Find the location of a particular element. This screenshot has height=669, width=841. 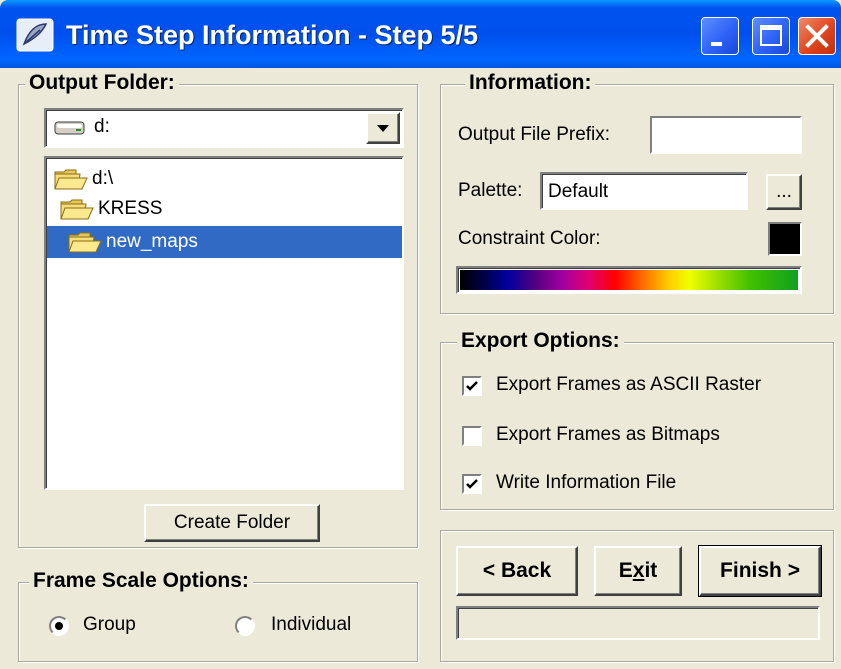

drive-icon is located at coordinates (69, 128).